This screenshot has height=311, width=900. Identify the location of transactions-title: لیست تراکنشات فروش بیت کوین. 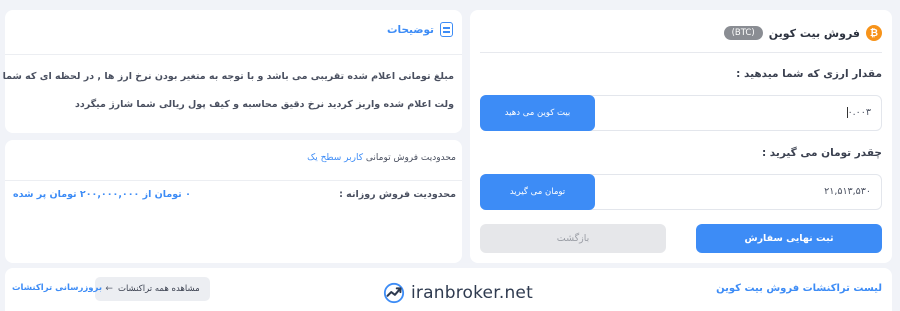
(799, 288).